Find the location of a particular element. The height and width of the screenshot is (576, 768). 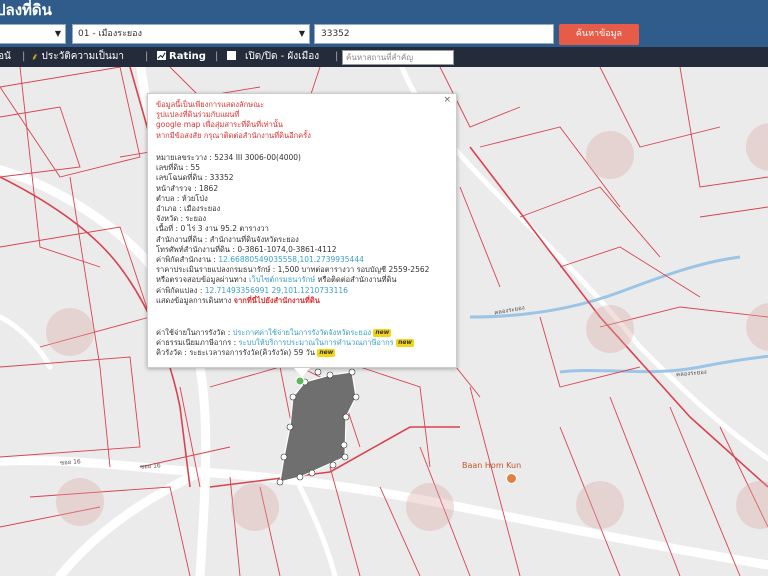

province-select: ▼ is located at coordinates (33, 34).